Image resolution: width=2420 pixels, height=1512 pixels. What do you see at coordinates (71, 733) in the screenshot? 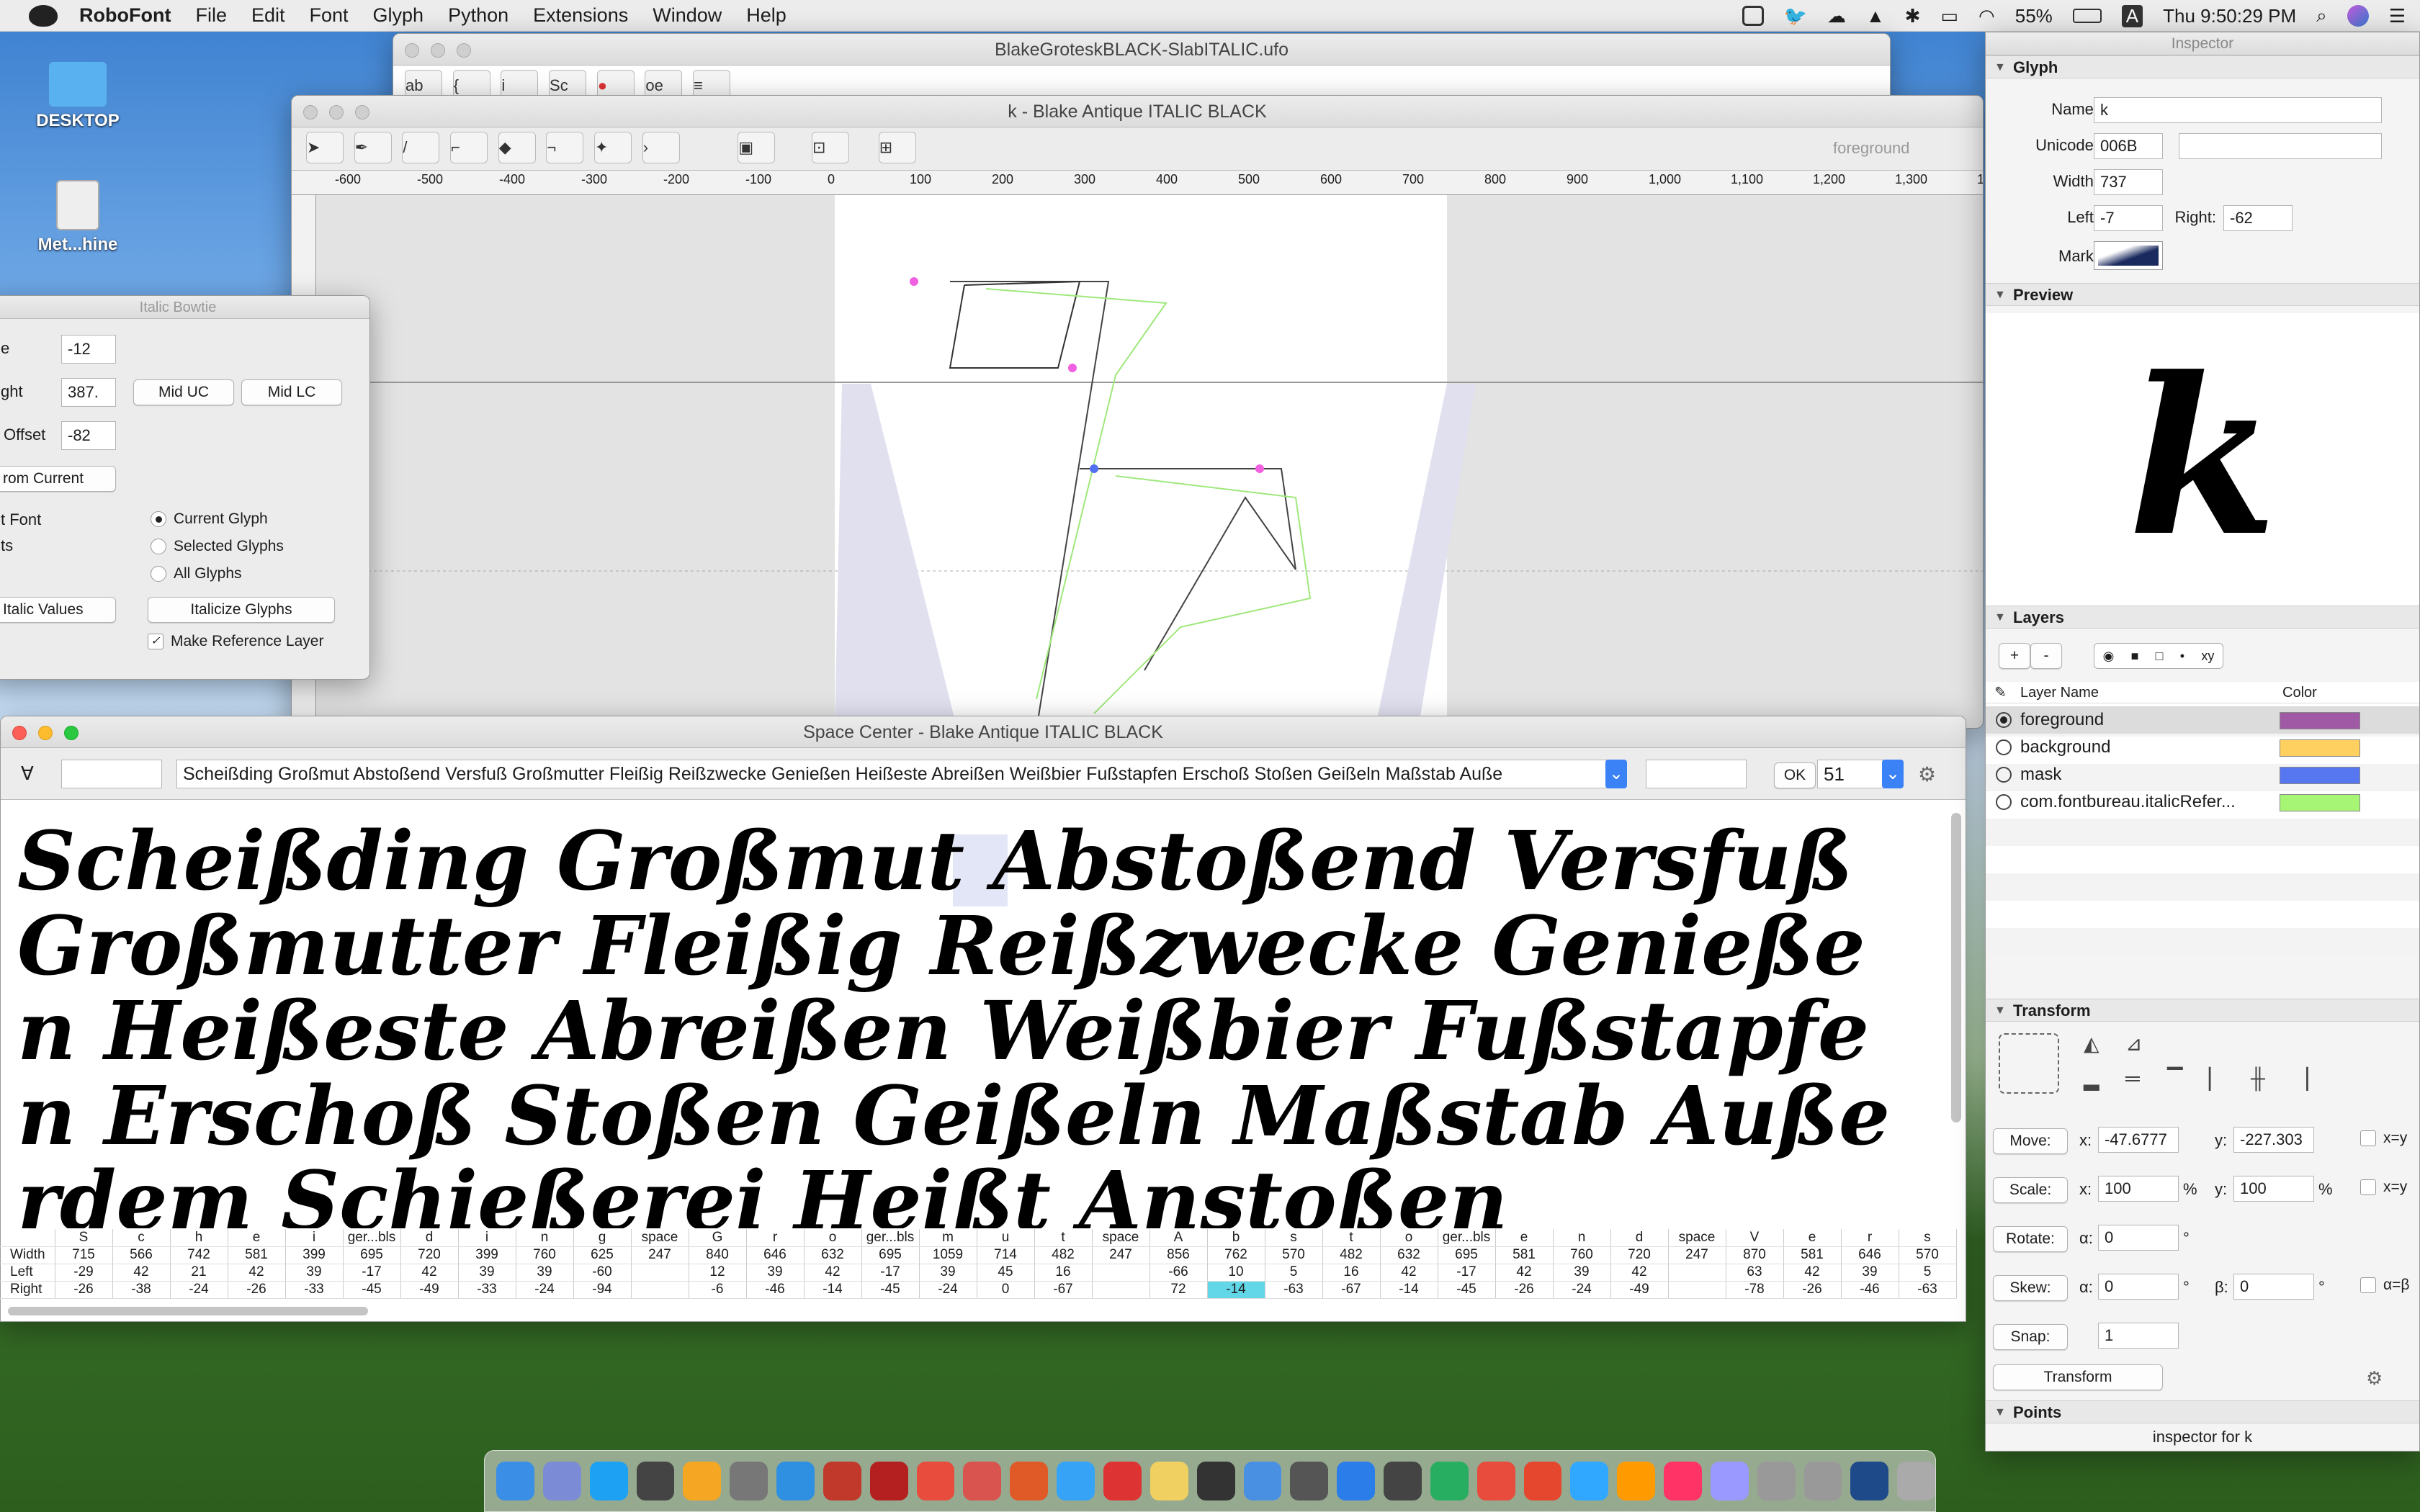
I see `zoom-button` at bounding box center [71, 733].